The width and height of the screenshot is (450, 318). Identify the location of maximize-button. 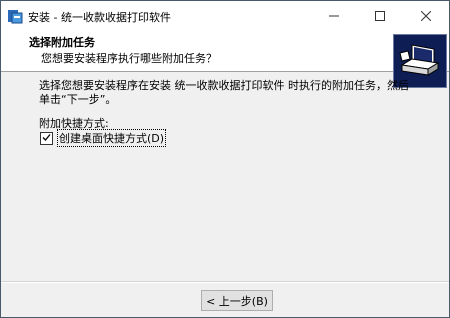
(380, 16).